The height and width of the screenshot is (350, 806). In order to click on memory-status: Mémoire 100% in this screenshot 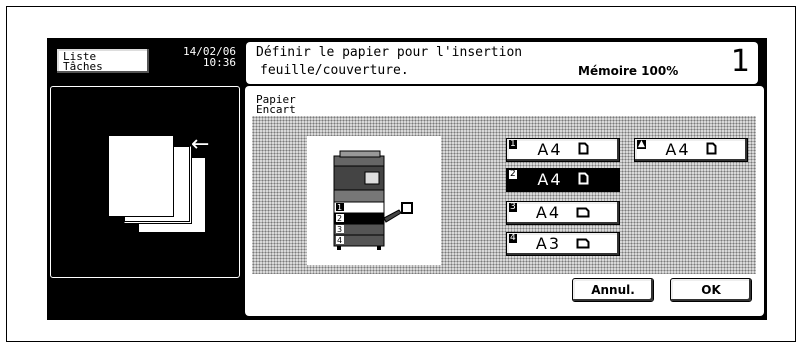, I will do `click(628, 71)`.